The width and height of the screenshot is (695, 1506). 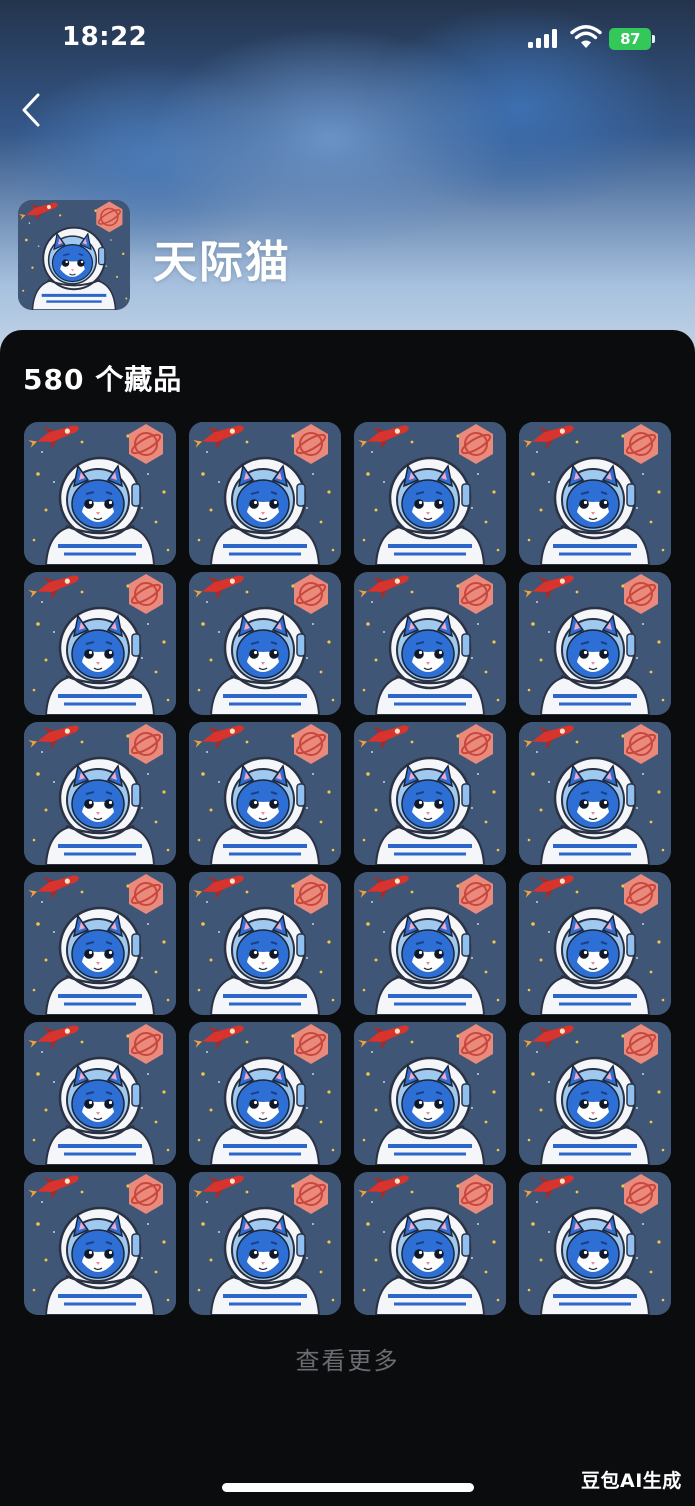 I want to click on collection-count: 580 个藏品, so click(x=103, y=379).